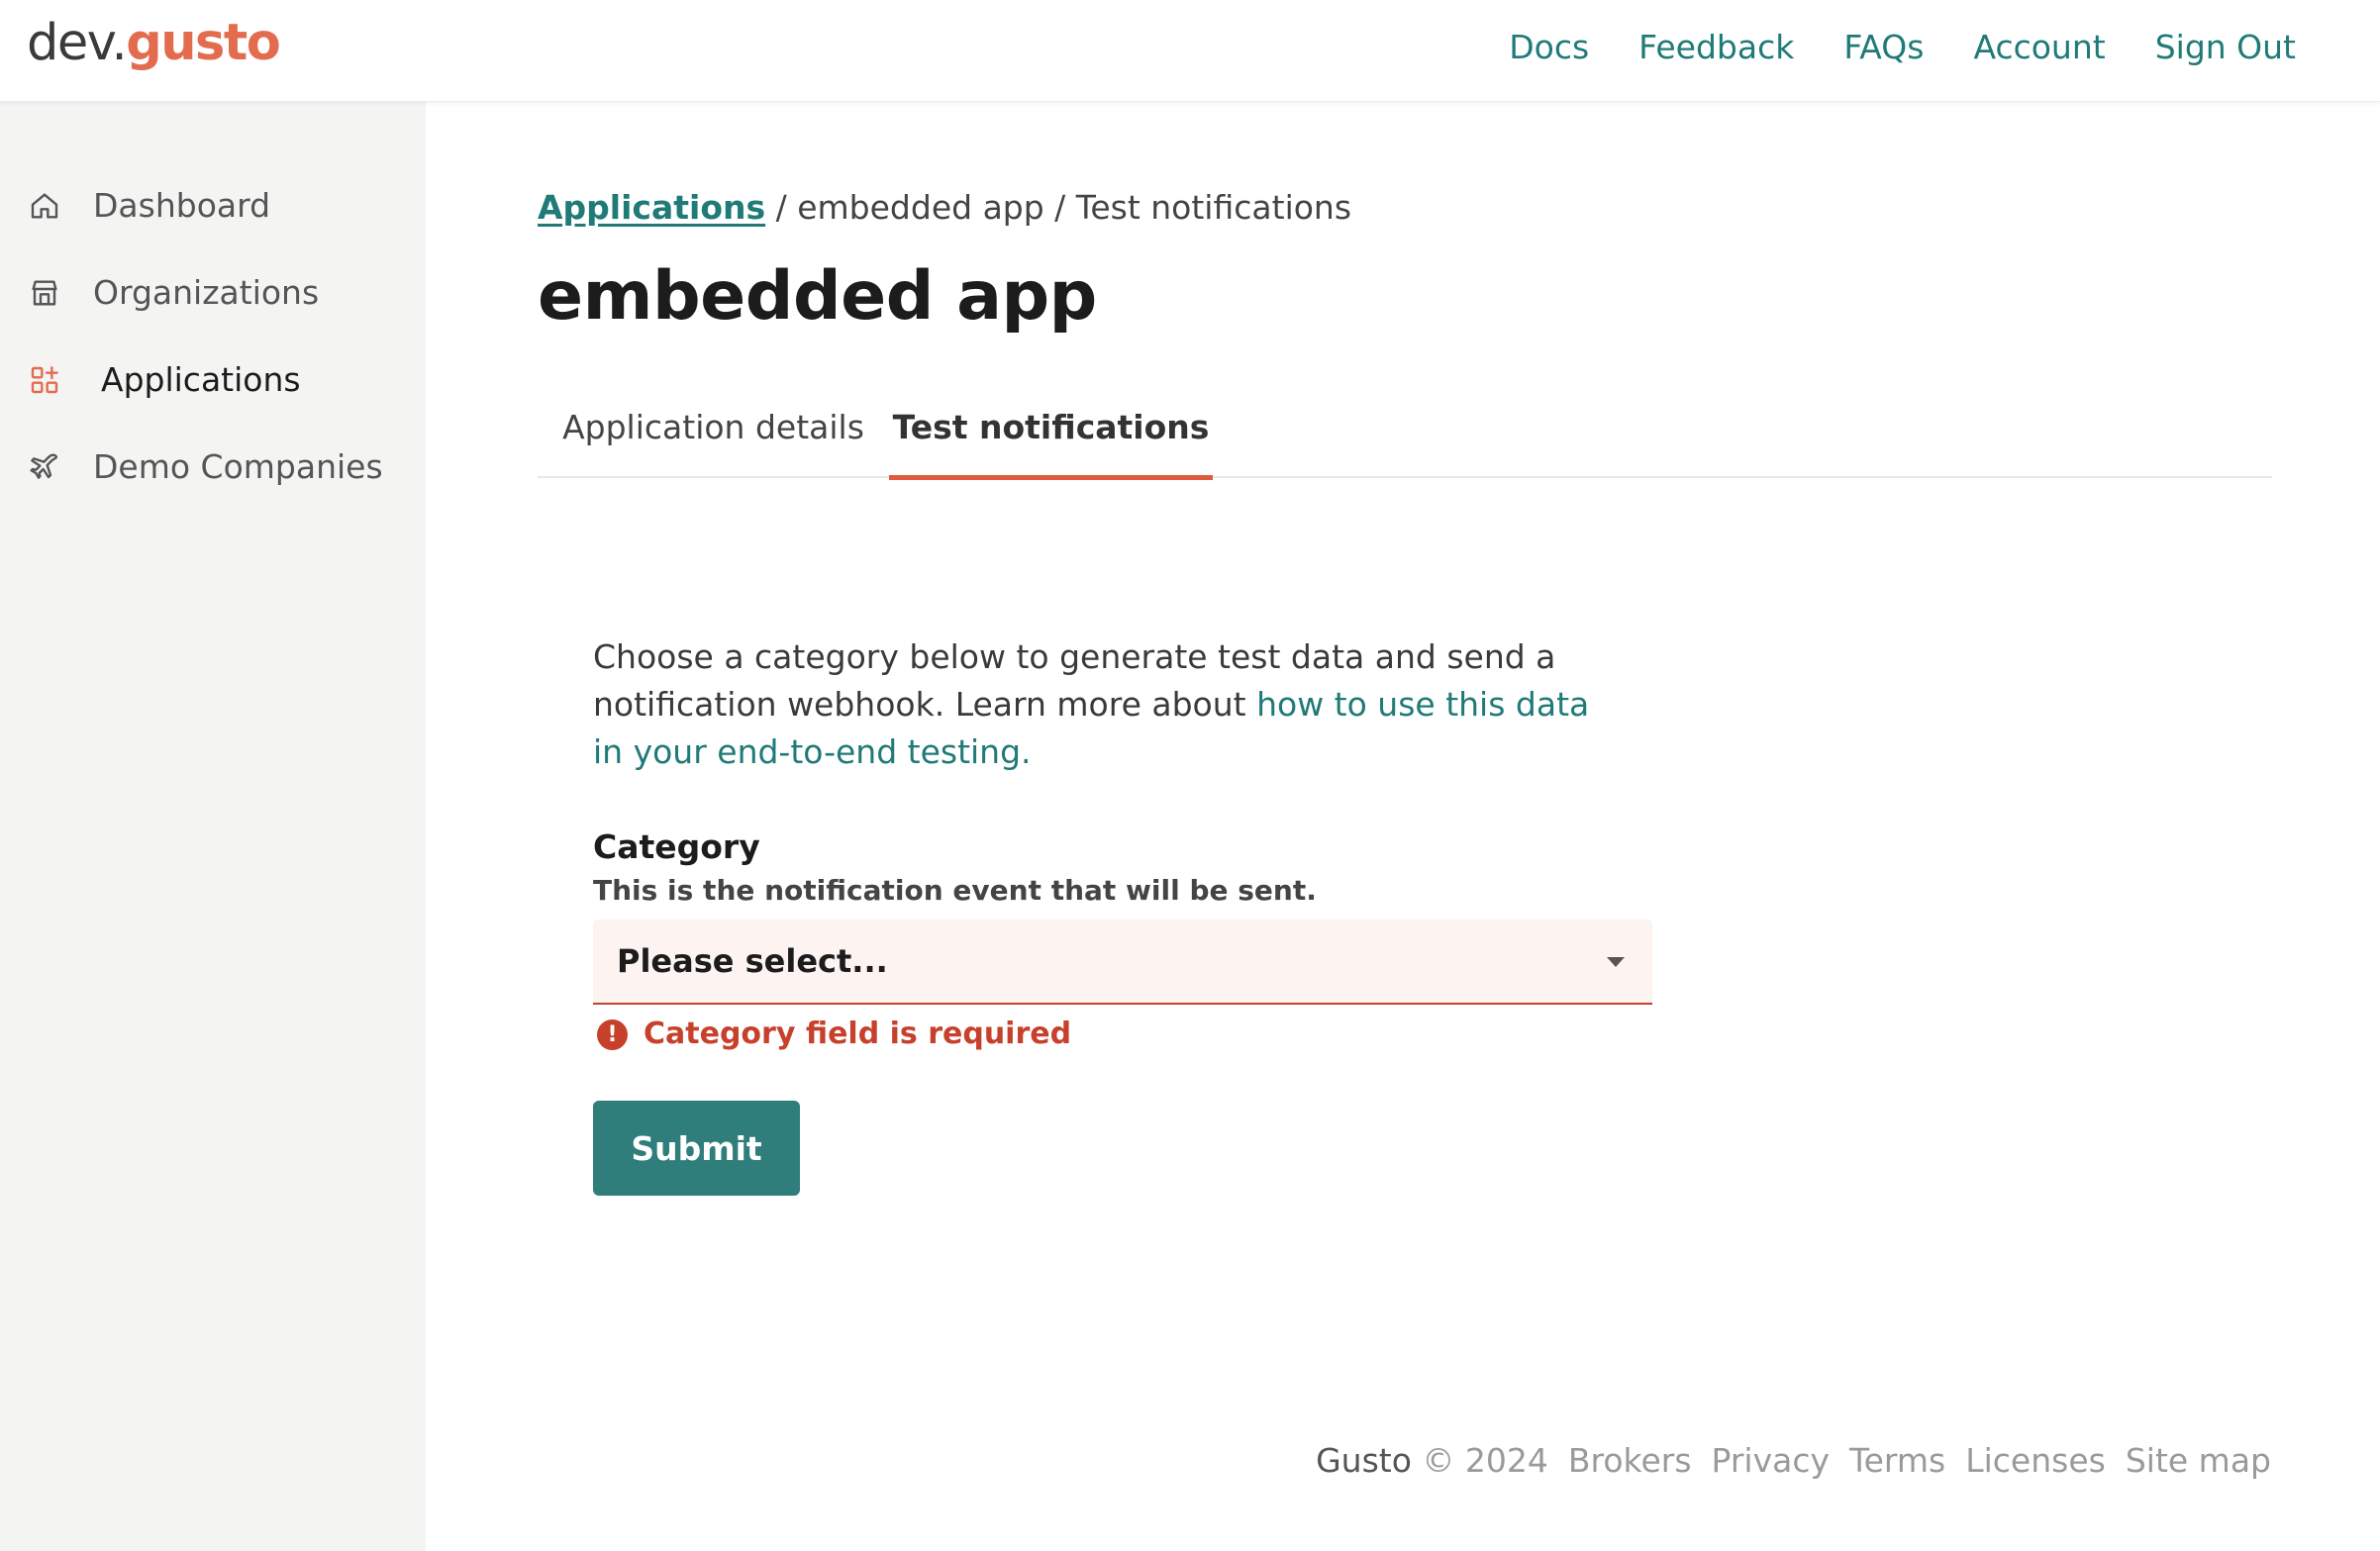  Describe the element at coordinates (696, 1148) in the screenshot. I see `submit-button: Submit` at that location.